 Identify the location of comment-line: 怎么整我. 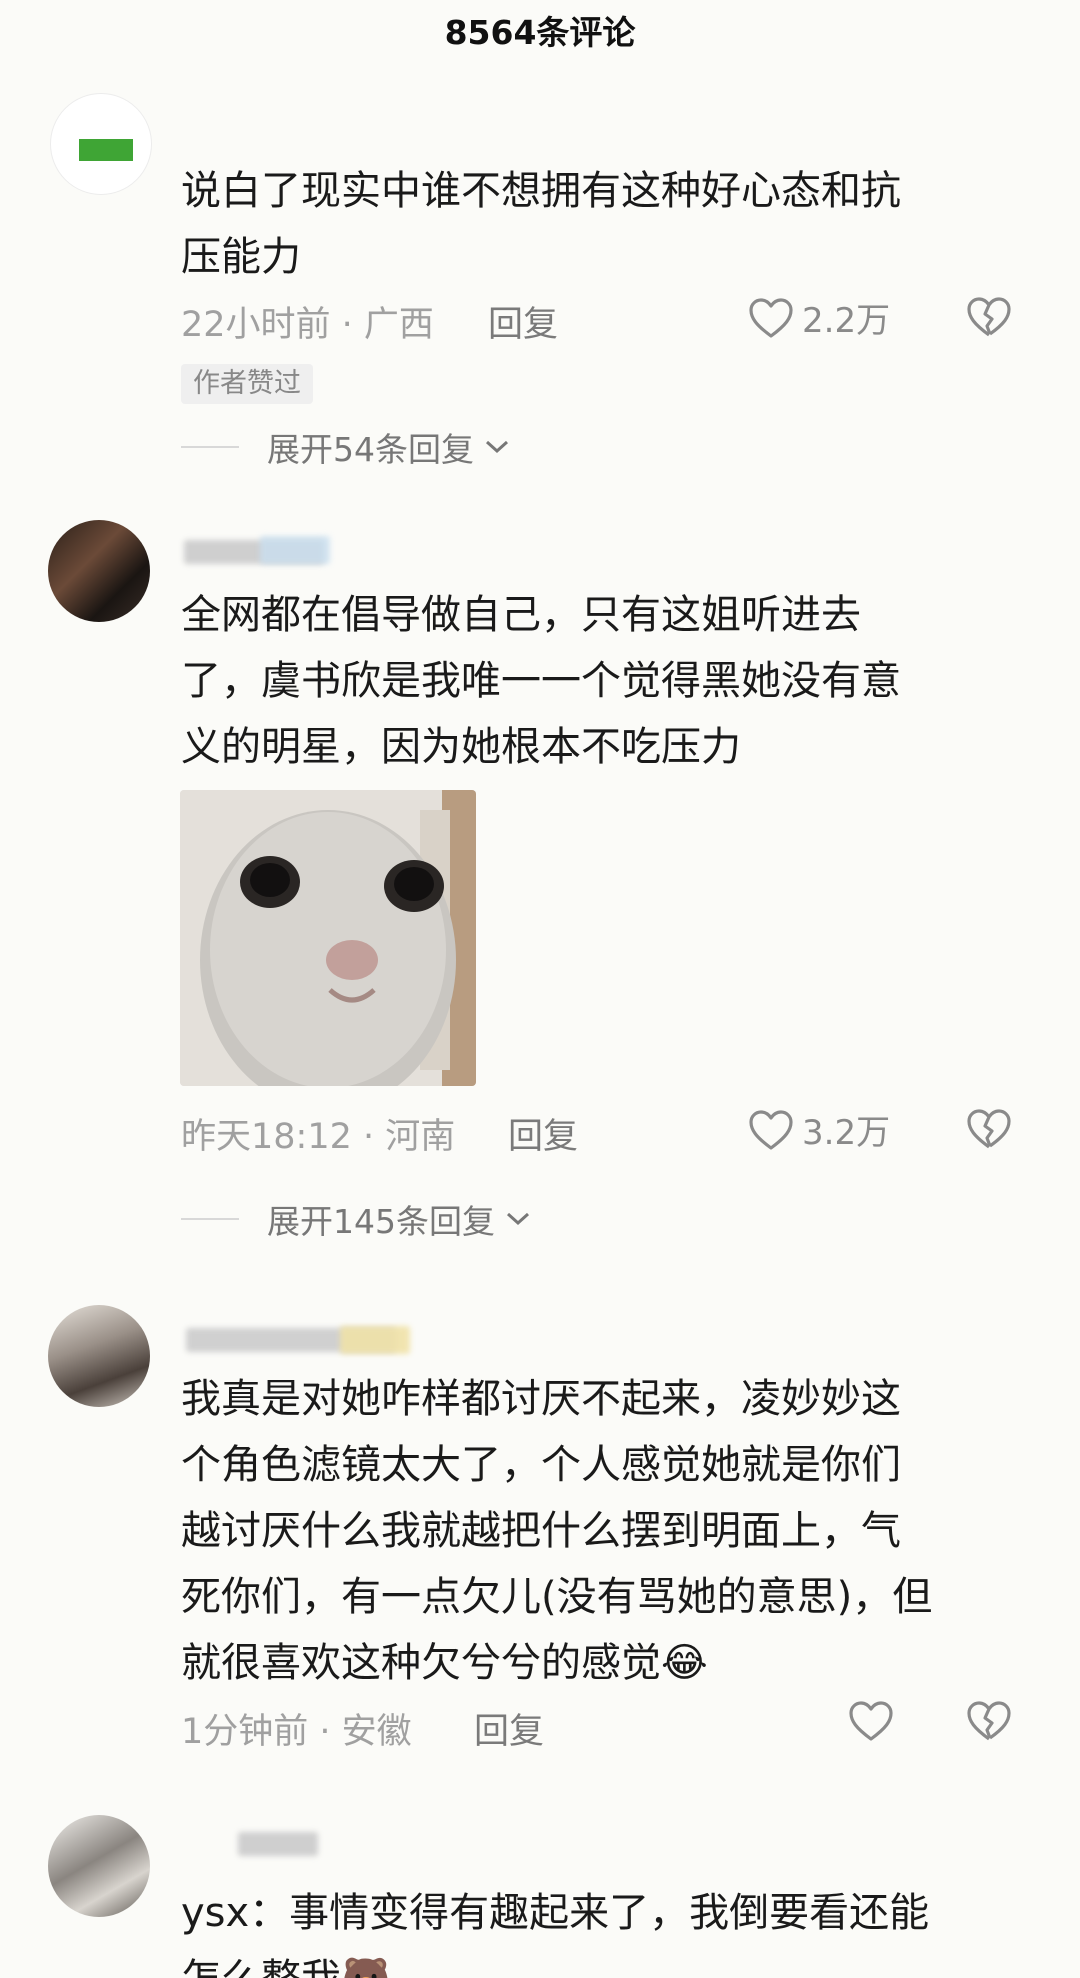
(261, 1967).